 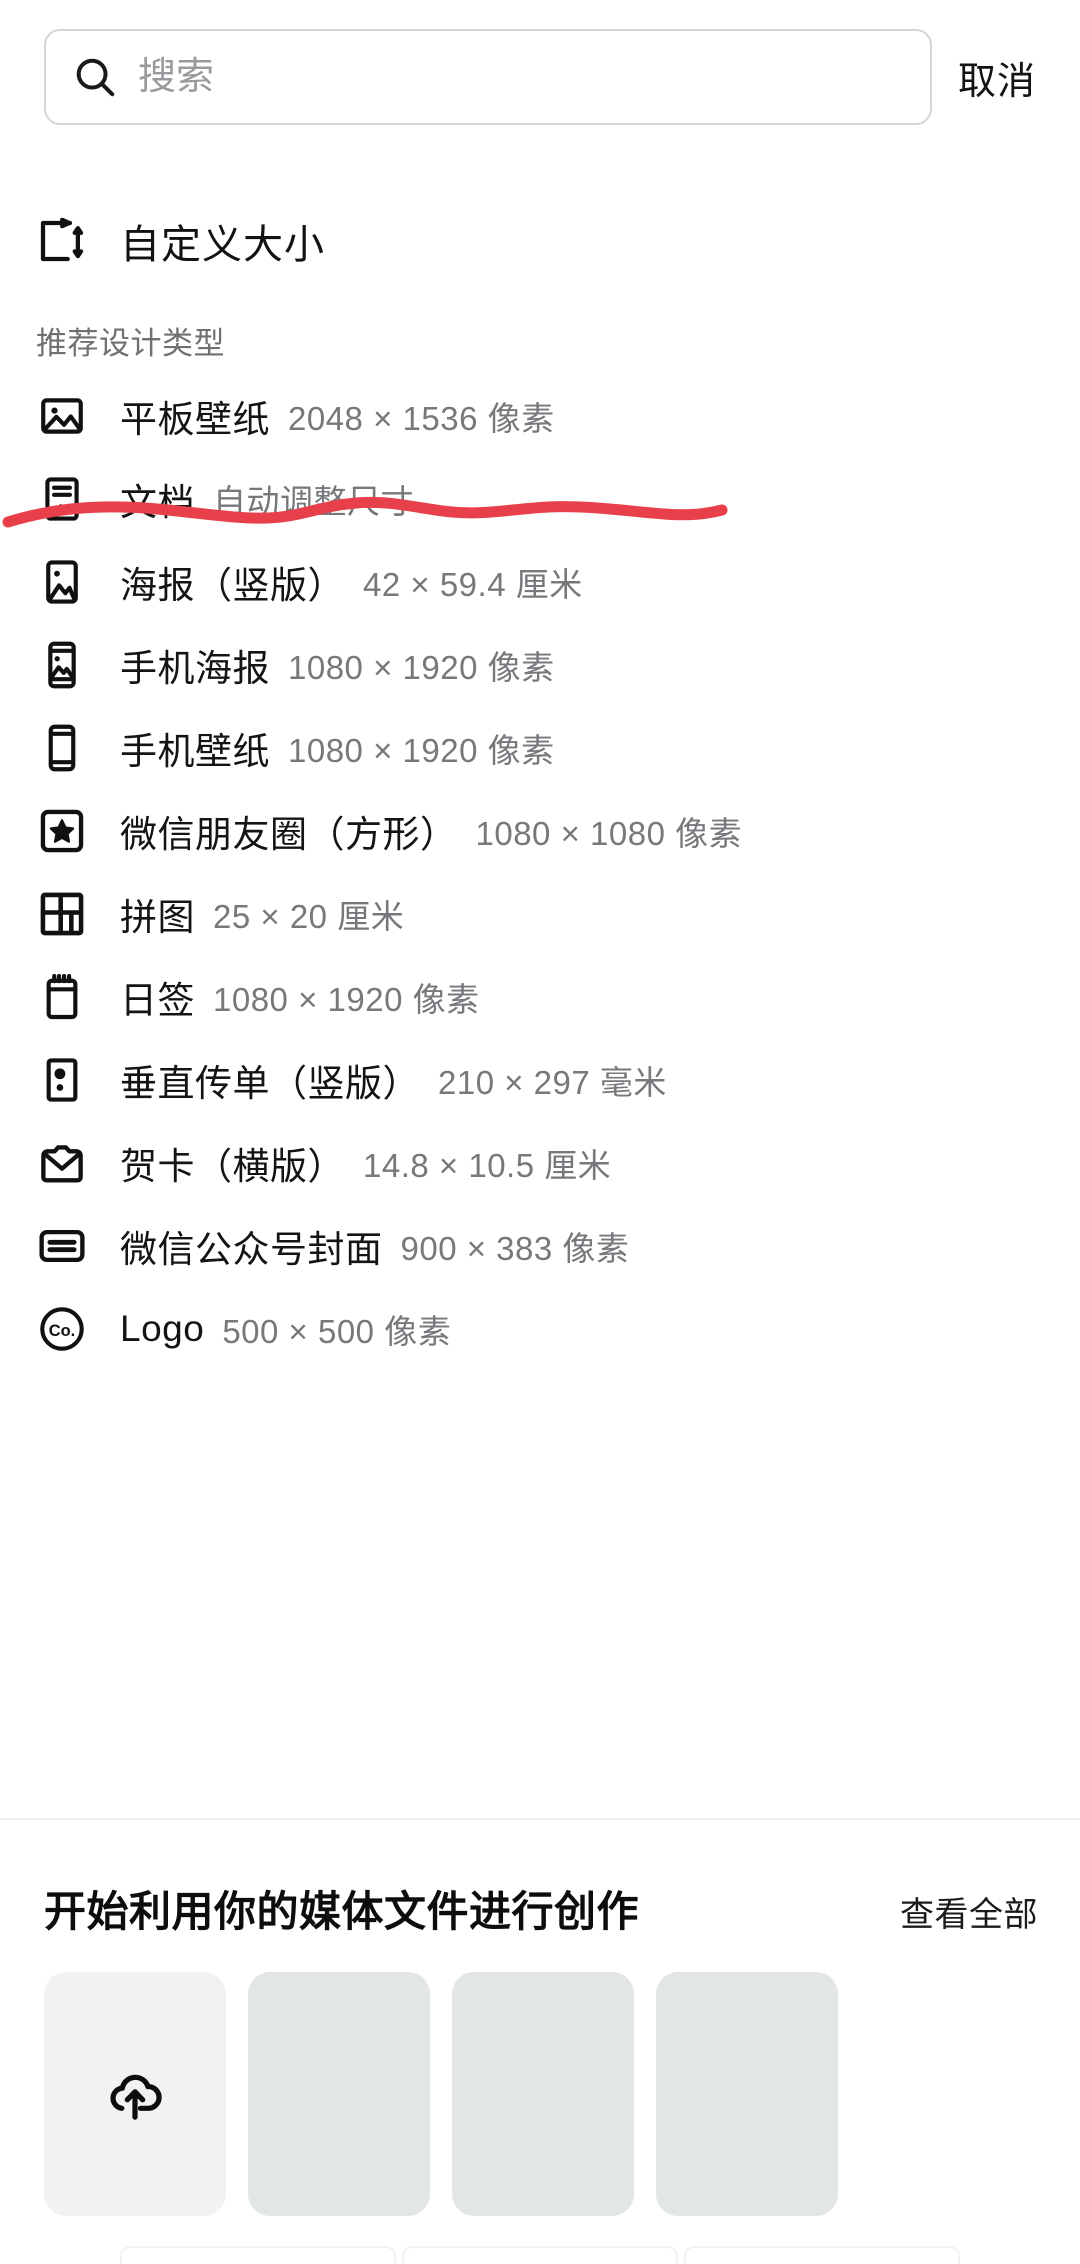 What do you see at coordinates (62, 665) in the screenshot?
I see `phone-poster-icon` at bounding box center [62, 665].